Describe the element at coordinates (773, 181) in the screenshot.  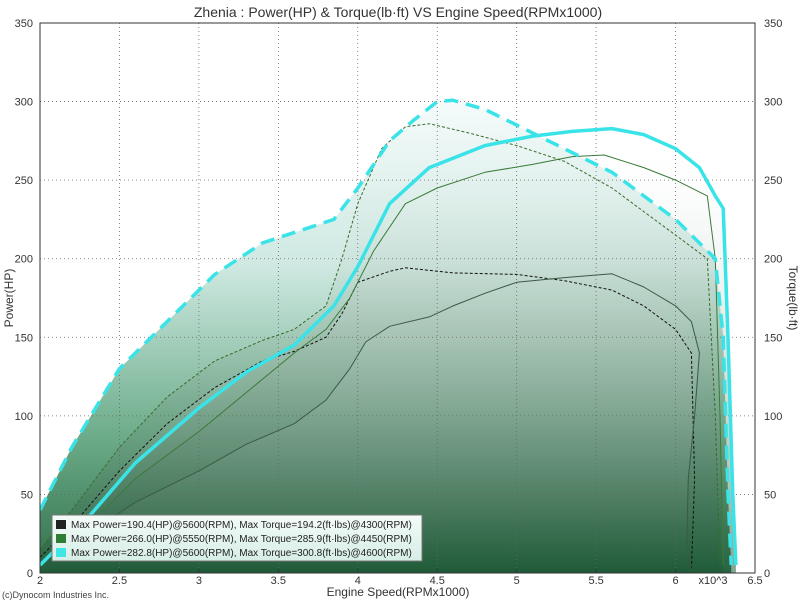
I see `y2-tick-label: 250` at that location.